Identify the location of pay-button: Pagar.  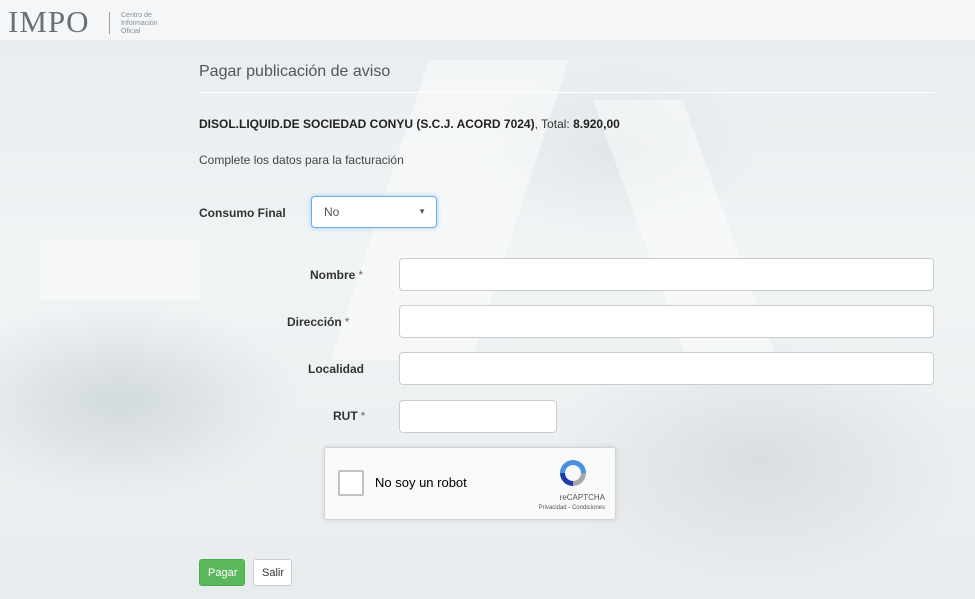
(222, 572).